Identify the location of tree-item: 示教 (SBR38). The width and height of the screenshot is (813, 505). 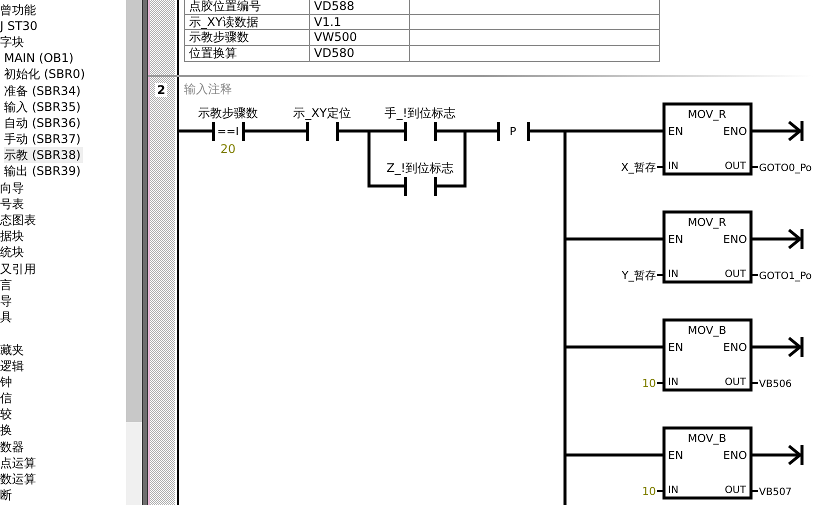
(43, 155).